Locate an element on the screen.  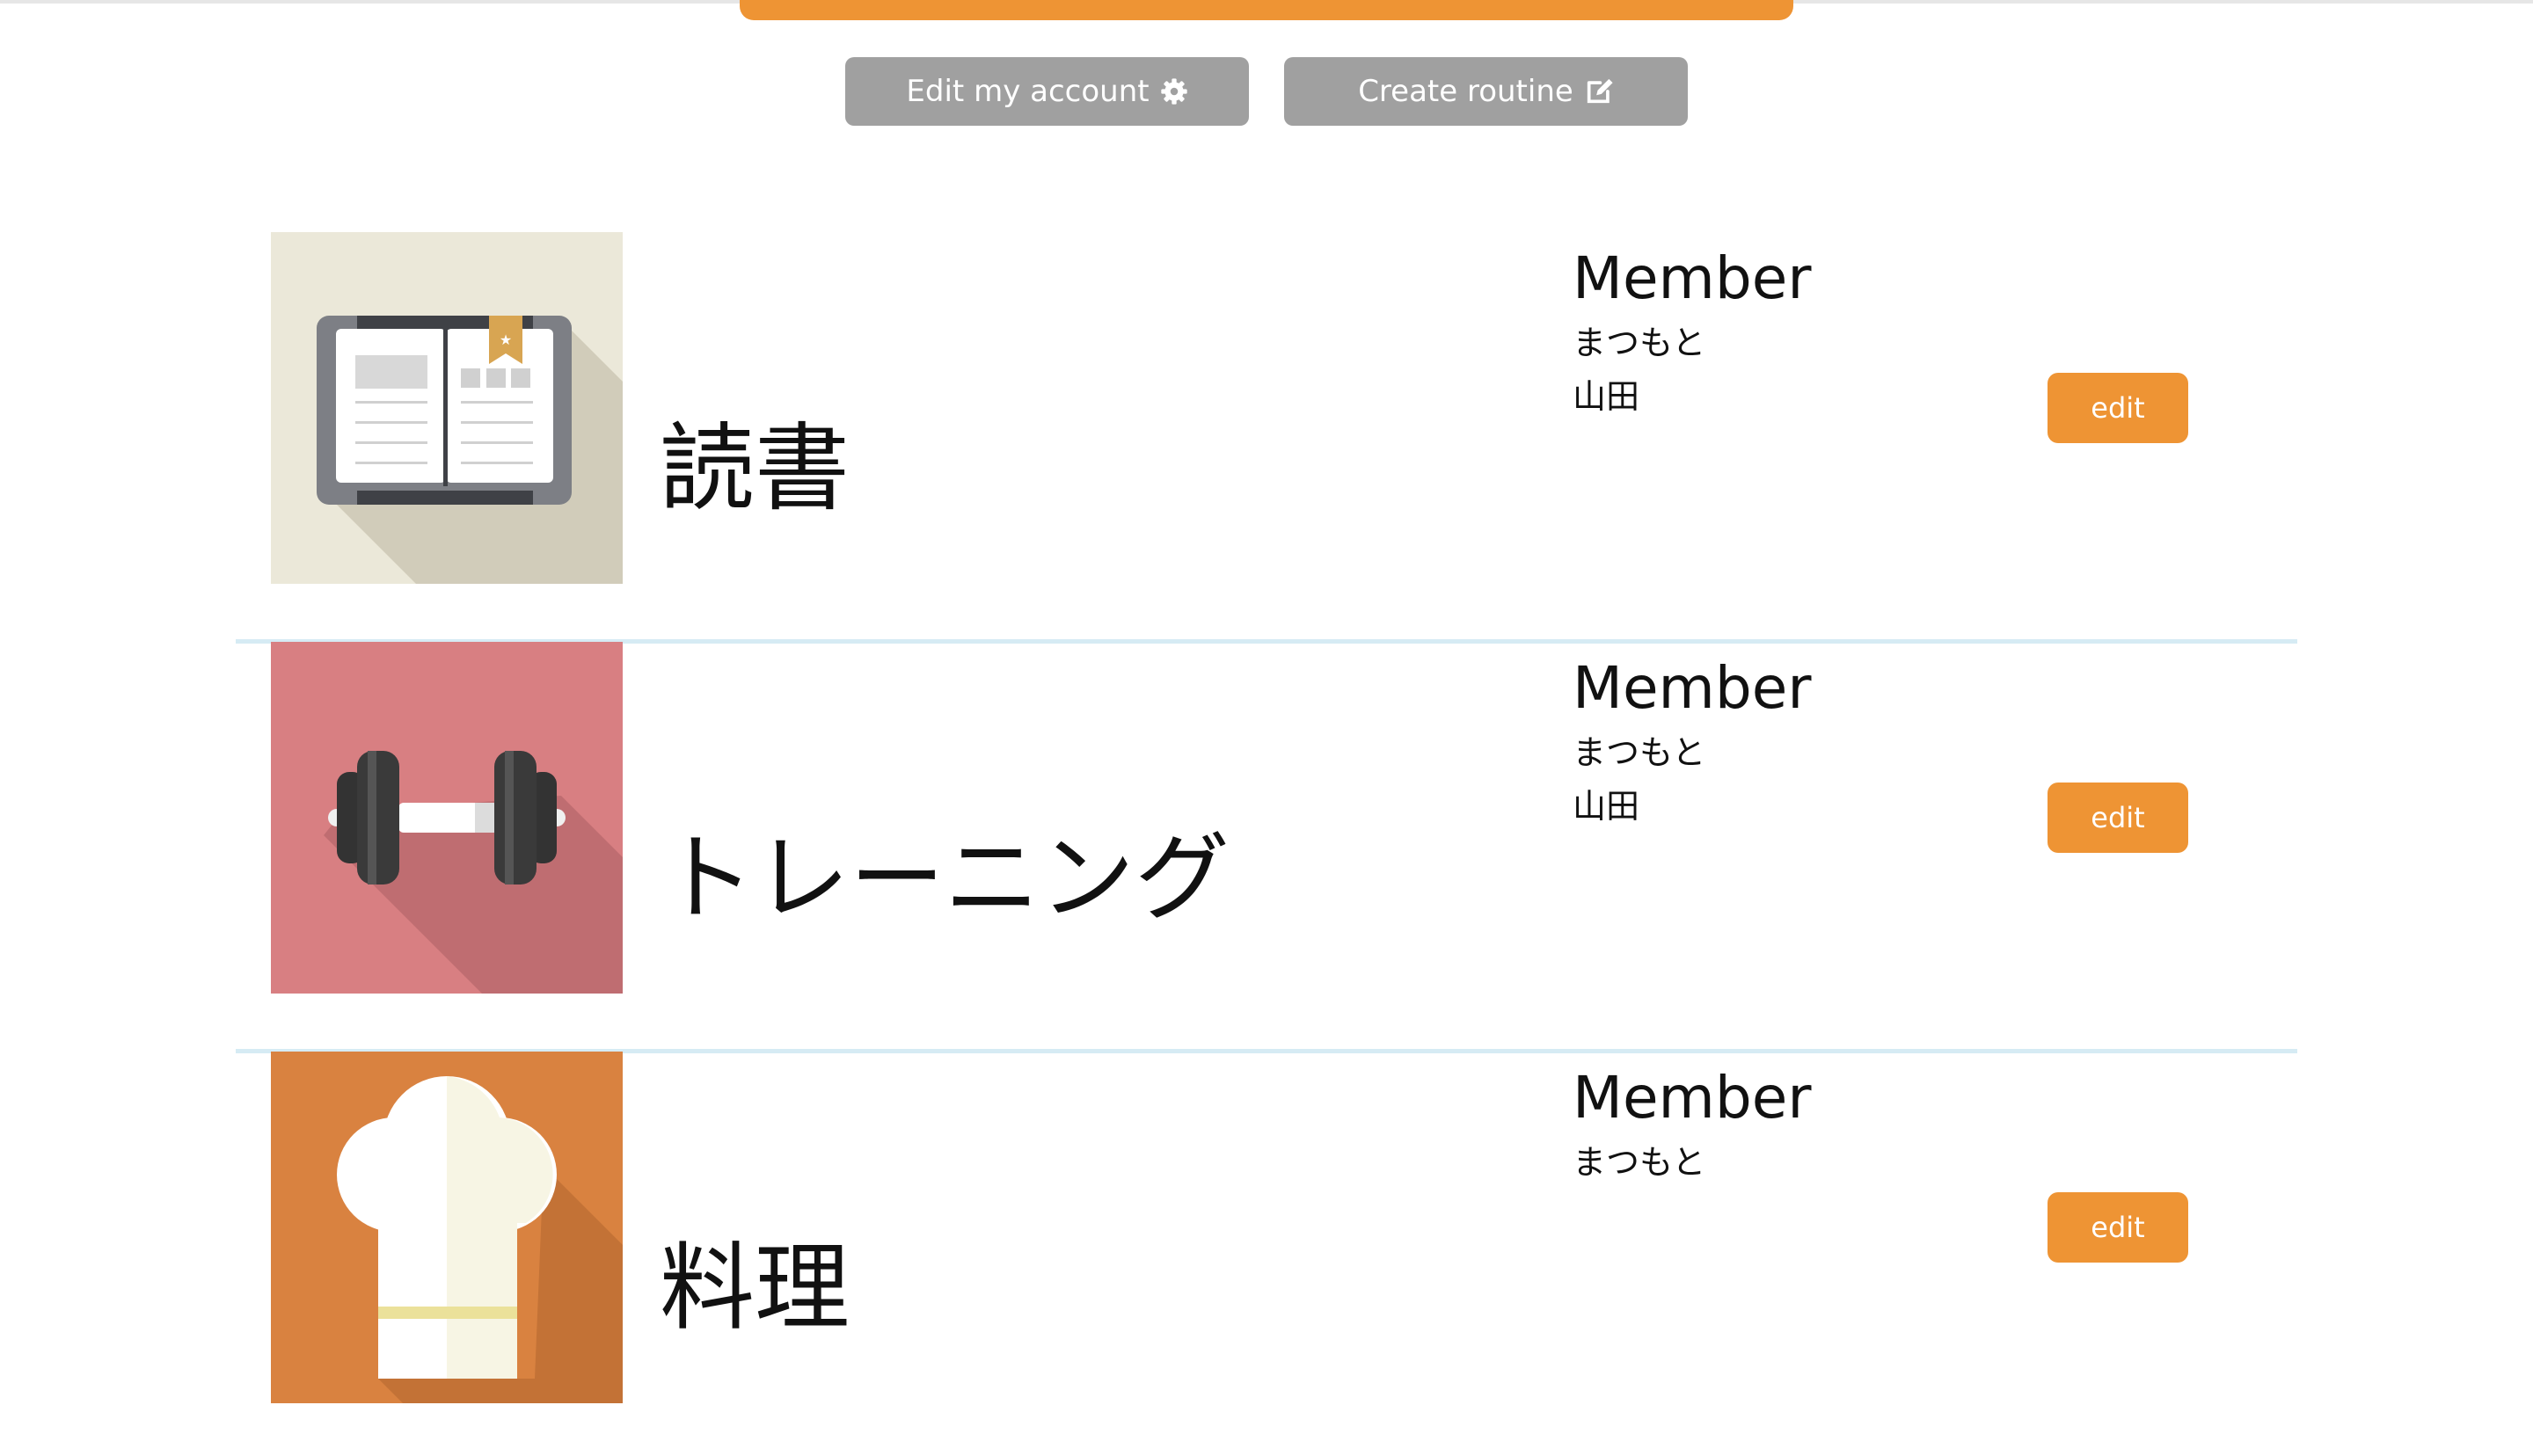
create-routine-label: Create routine is located at coordinates (1465, 91).